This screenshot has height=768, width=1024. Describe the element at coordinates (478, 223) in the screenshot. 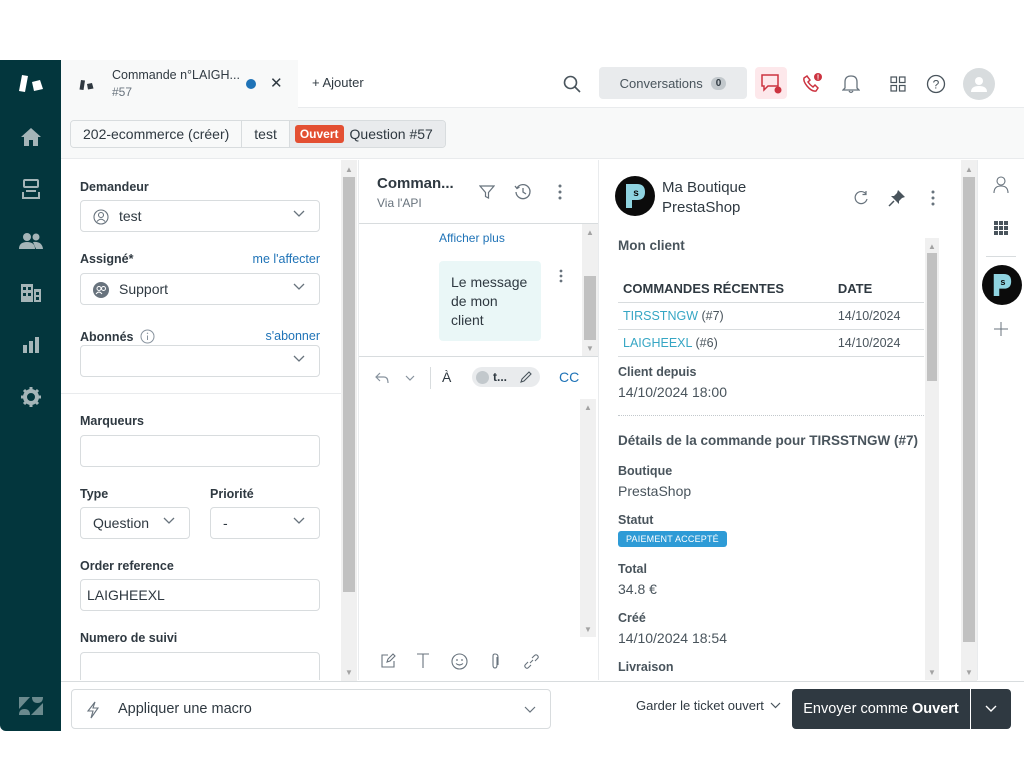

I see `header-divider` at that location.